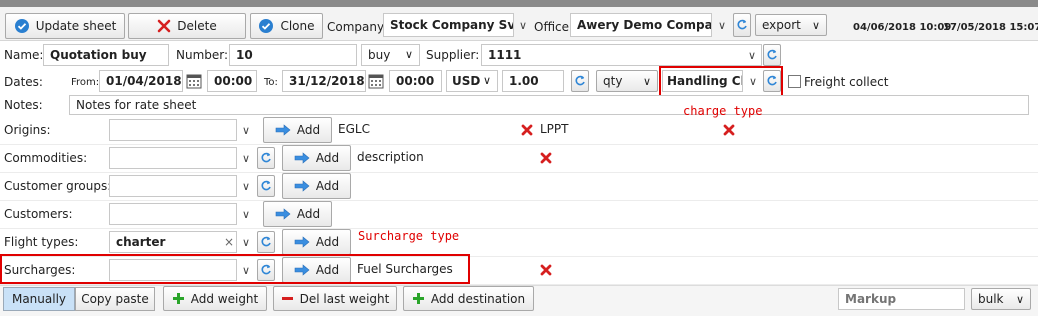  I want to click on origins-label: Origins:, so click(27, 130).